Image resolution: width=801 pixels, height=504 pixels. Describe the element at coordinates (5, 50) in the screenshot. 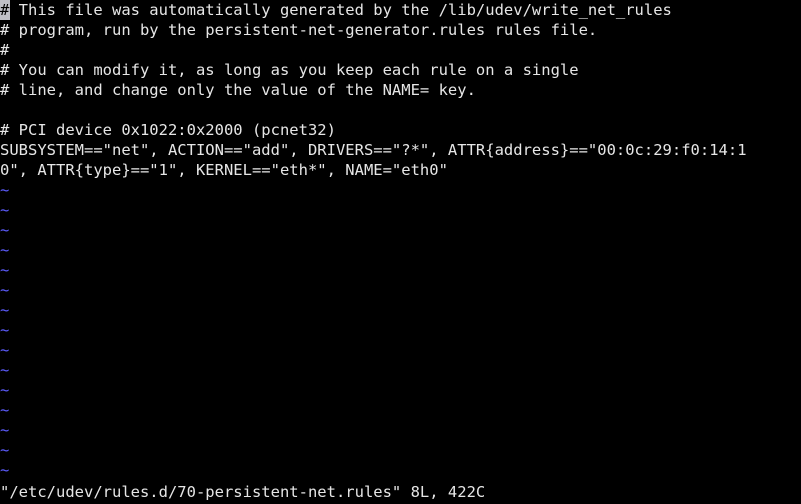

I see `buffer-line: #` at that location.